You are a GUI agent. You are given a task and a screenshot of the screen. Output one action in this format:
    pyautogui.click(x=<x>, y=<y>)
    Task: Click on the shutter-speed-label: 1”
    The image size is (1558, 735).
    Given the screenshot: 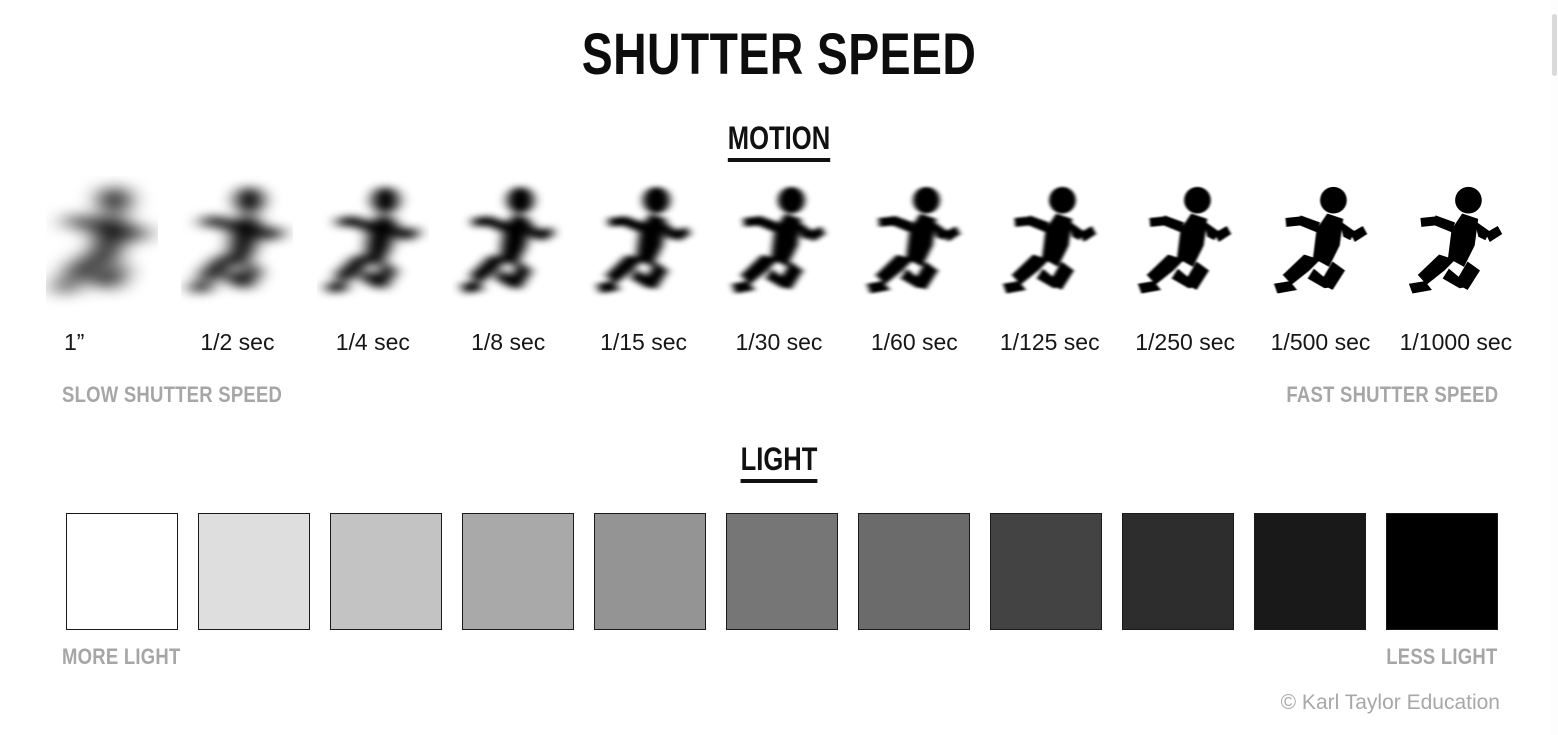 What is the action you would take?
    pyautogui.click(x=74, y=342)
    